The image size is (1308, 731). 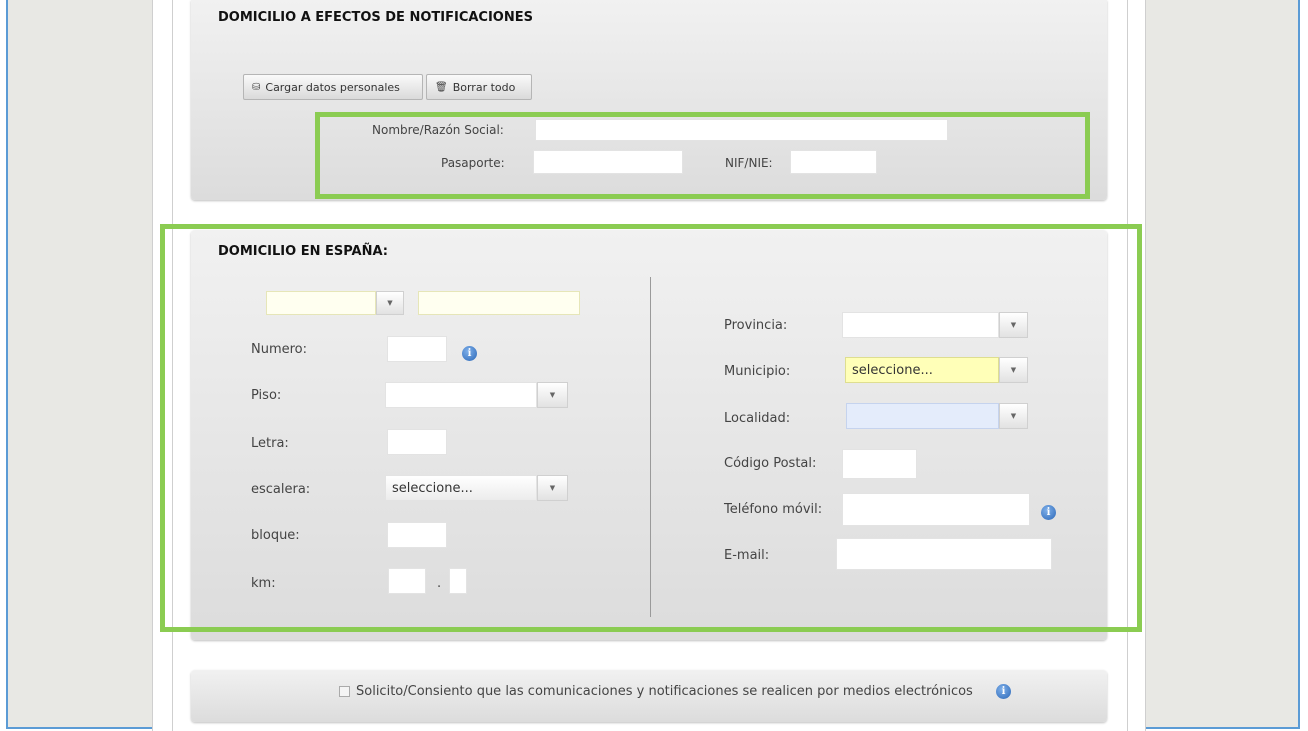 I want to click on database-icon: ⛁, so click(x=256, y=87).